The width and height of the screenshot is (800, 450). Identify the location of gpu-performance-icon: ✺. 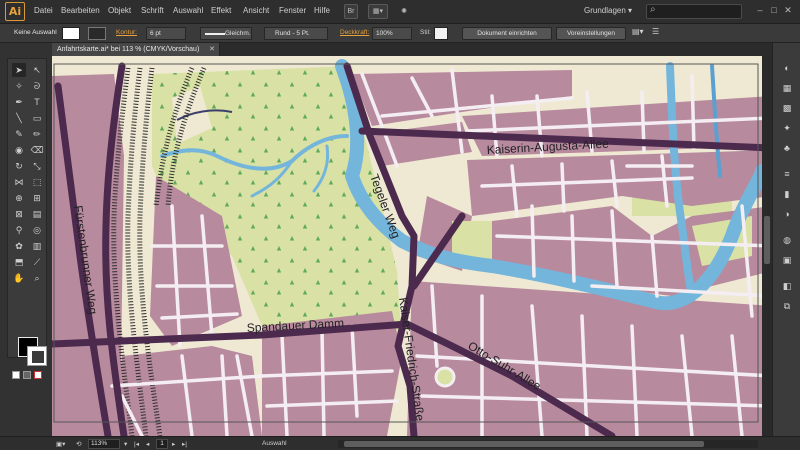
(404, 11).